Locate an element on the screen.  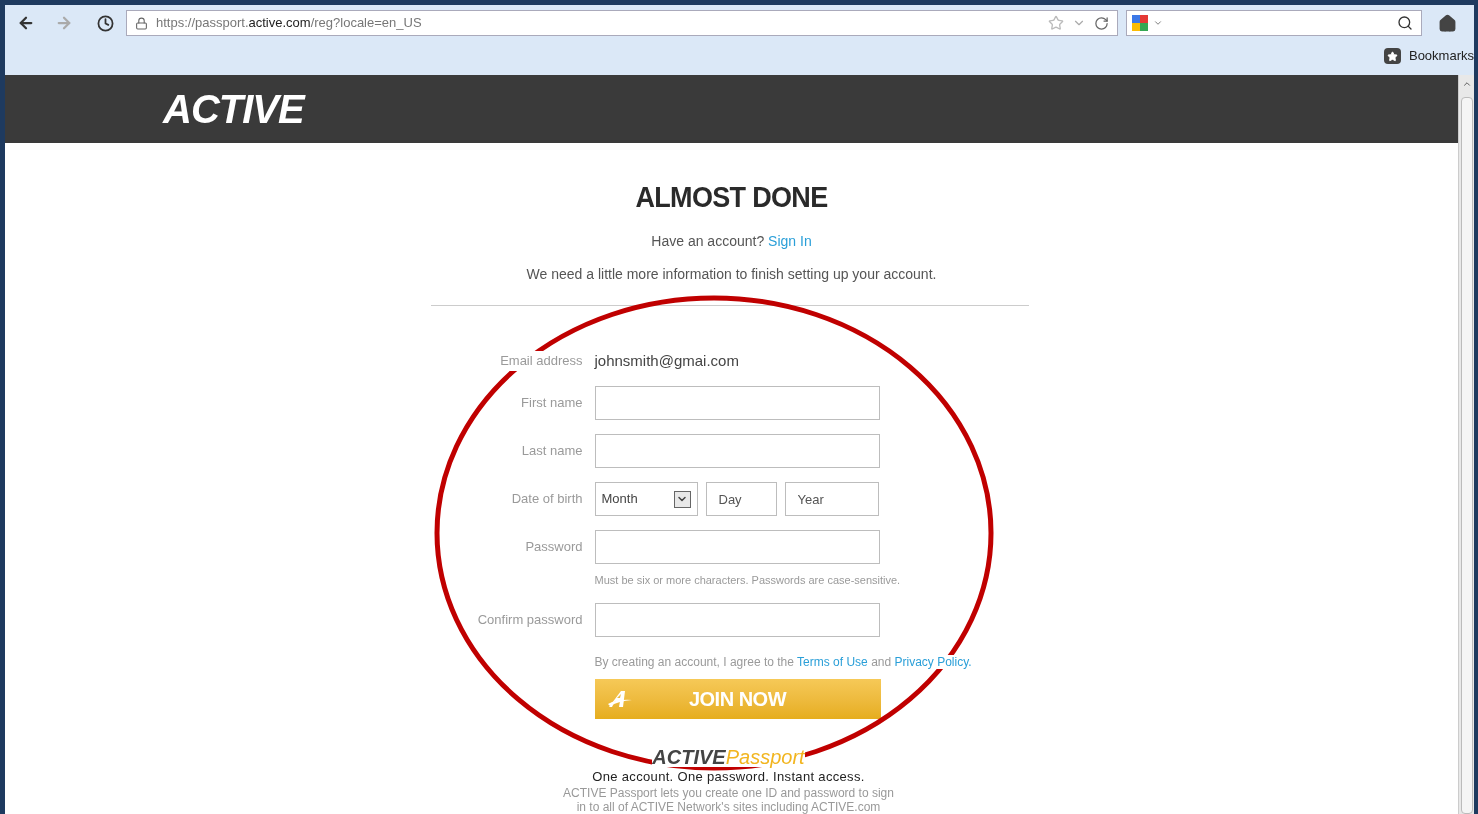
day-field: Day is located at coordinates (741, 499).